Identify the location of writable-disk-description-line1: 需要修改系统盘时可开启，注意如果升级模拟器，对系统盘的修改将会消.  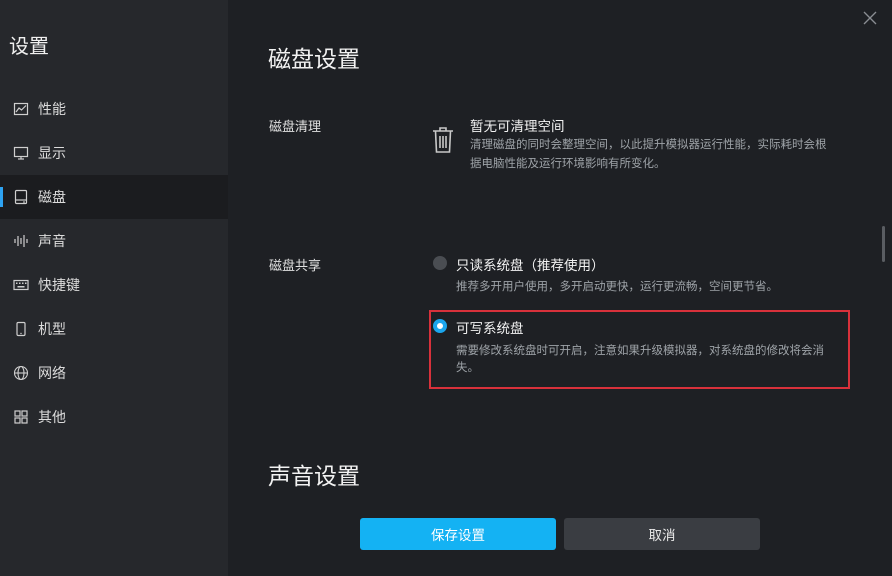
(640, 350).